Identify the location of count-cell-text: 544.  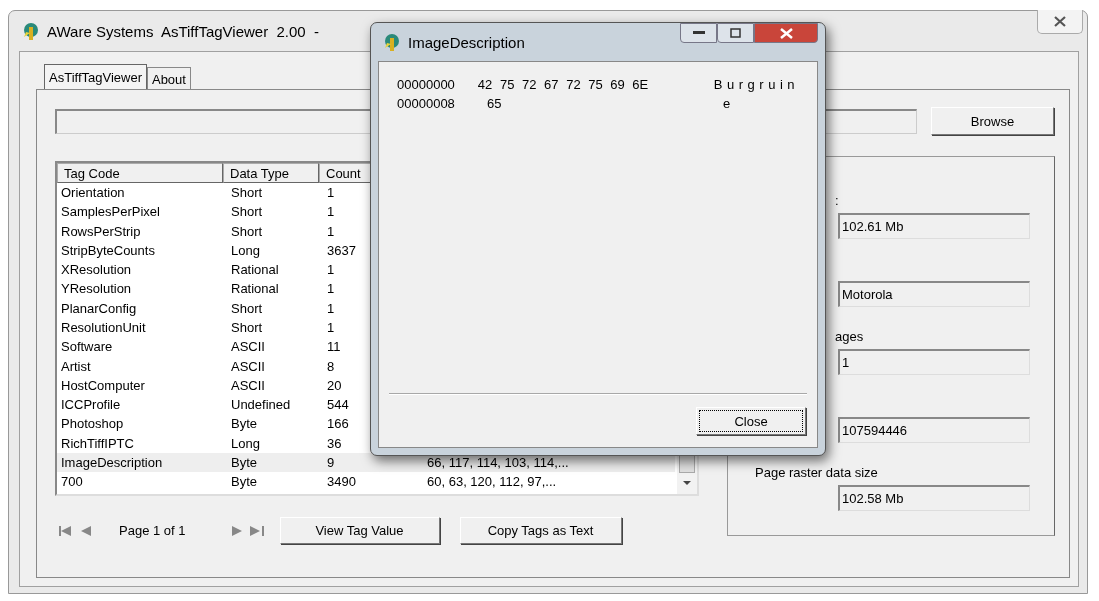
(338, 405).